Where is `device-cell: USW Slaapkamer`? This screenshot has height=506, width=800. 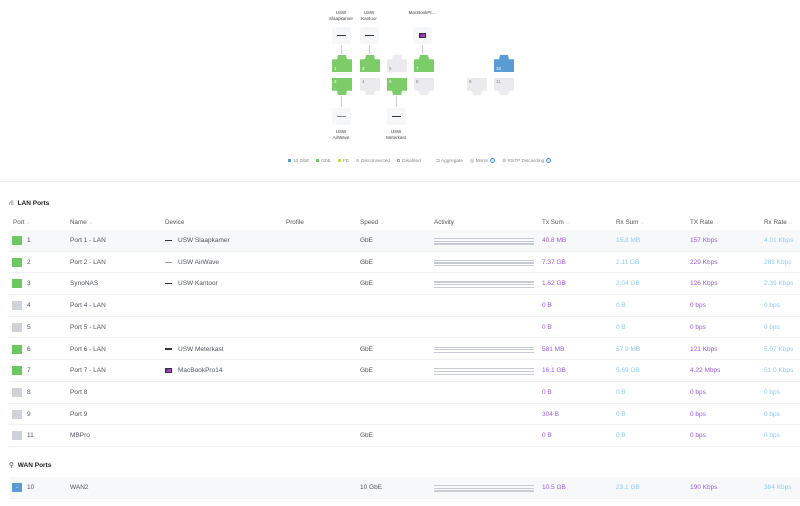
device-cell: USW Slaapkamer is located at coordinates (197, 240).